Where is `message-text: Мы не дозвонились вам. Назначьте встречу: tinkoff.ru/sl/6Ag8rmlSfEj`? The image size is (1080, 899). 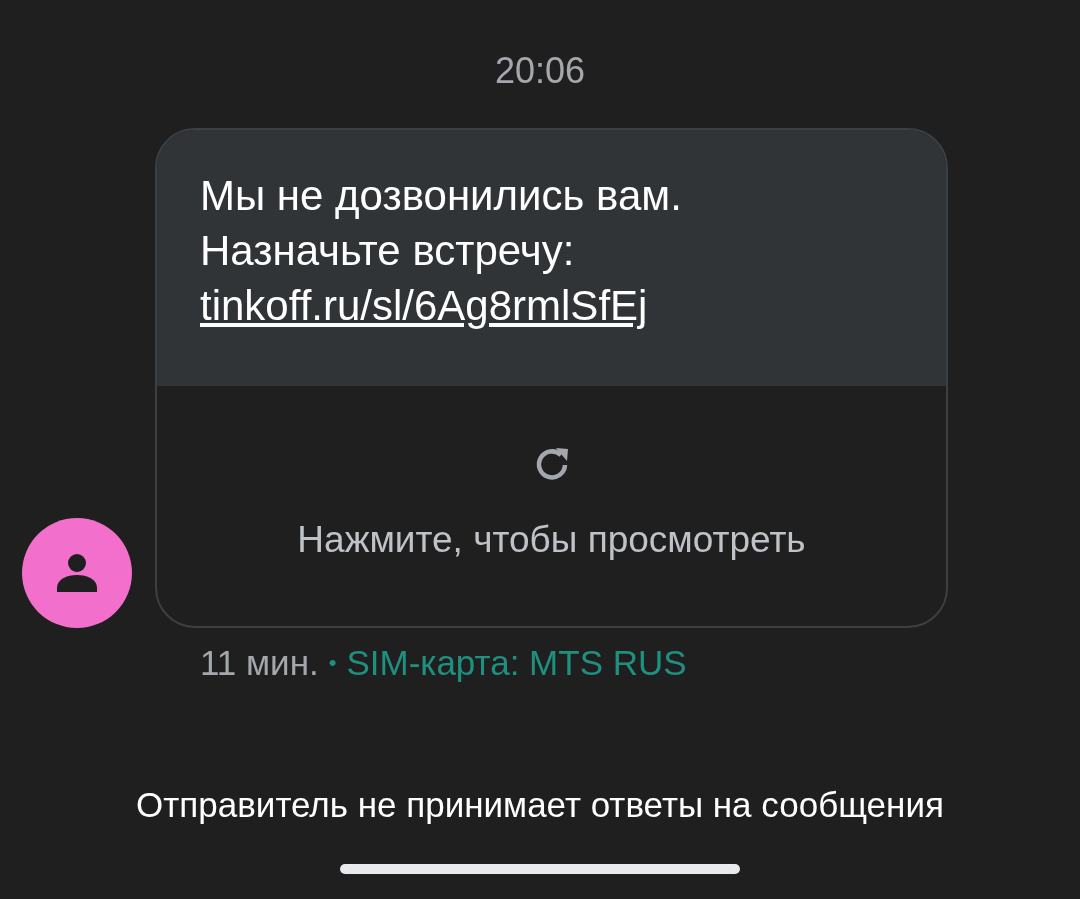
message-text: Мы не дозвонились вам. Назначьте встречу: tinkoff.ru/sl/6Ag8rmlSfEj is located at coordinates (520, 250).